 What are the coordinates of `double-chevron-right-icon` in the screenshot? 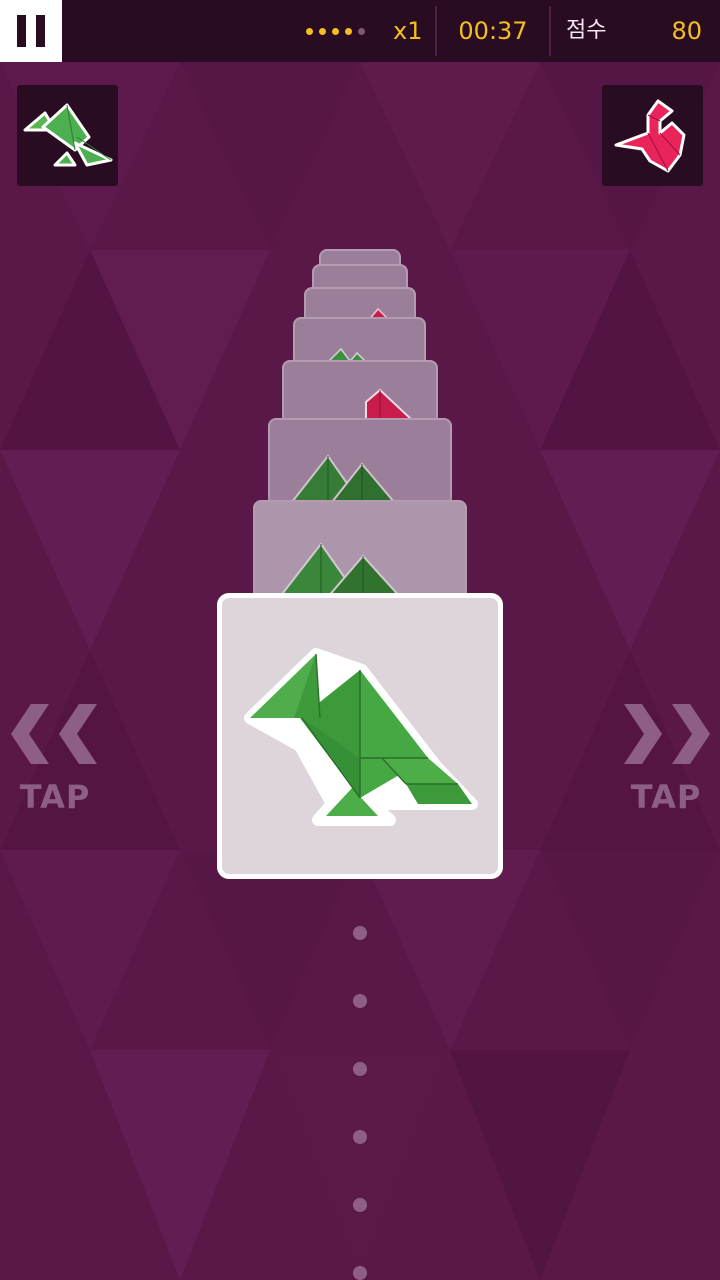 It's located at (667, 734).